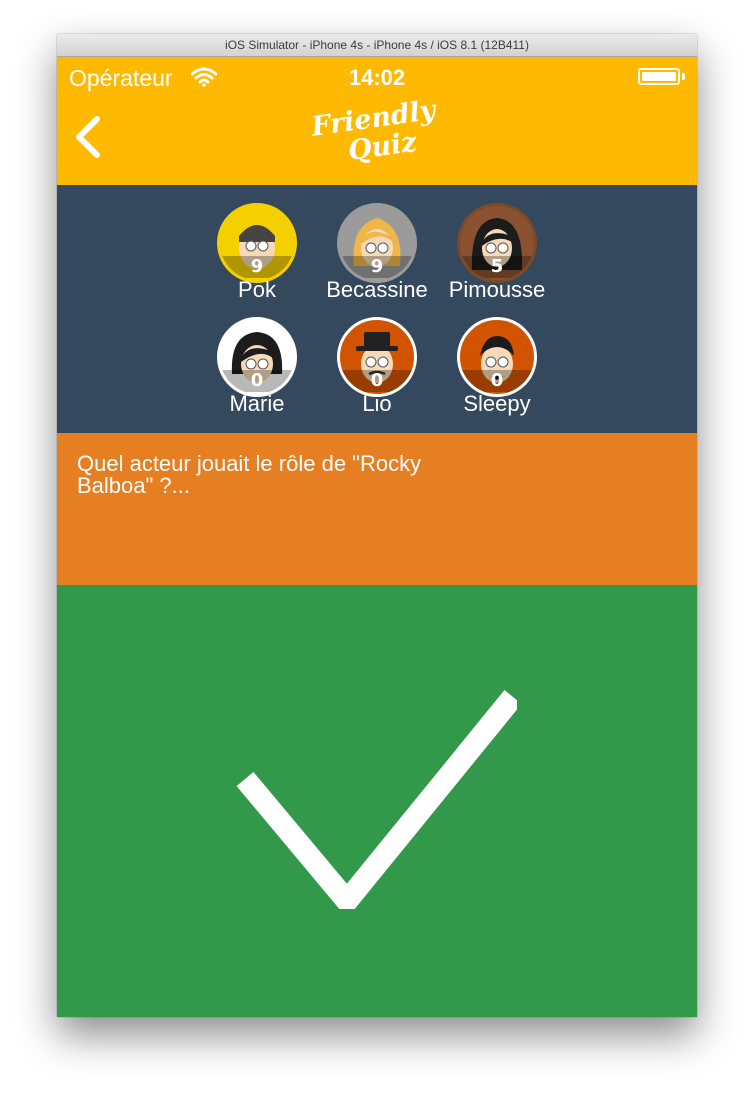 Image resolution: width=754 pixels, height=1096 pixels. I want to click on player-name: Pok, so click(257, 289).